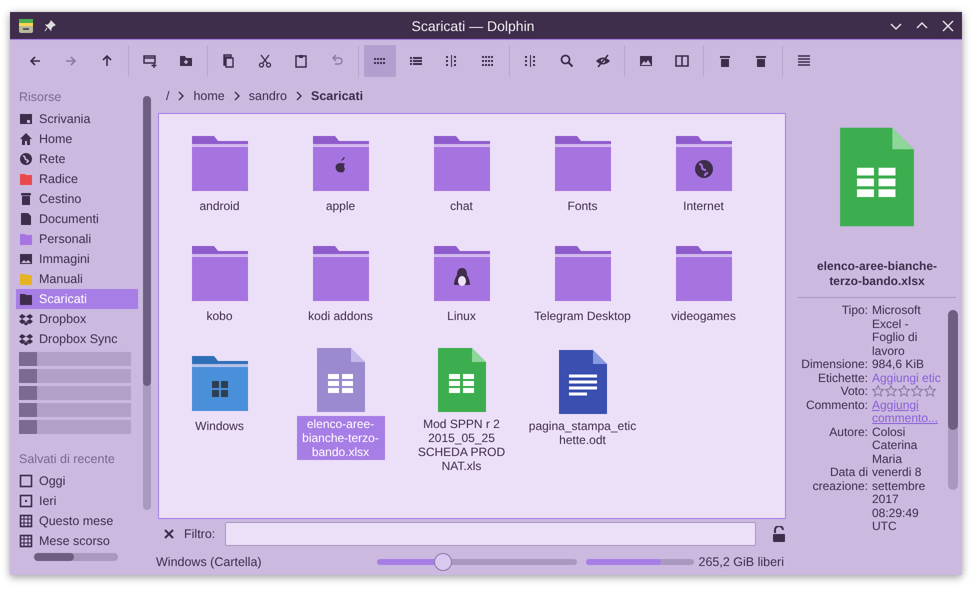 Image resolution: width=978 pixels, height=592 pixels. I want to click on field-label: Autore:, so click(848, 433).